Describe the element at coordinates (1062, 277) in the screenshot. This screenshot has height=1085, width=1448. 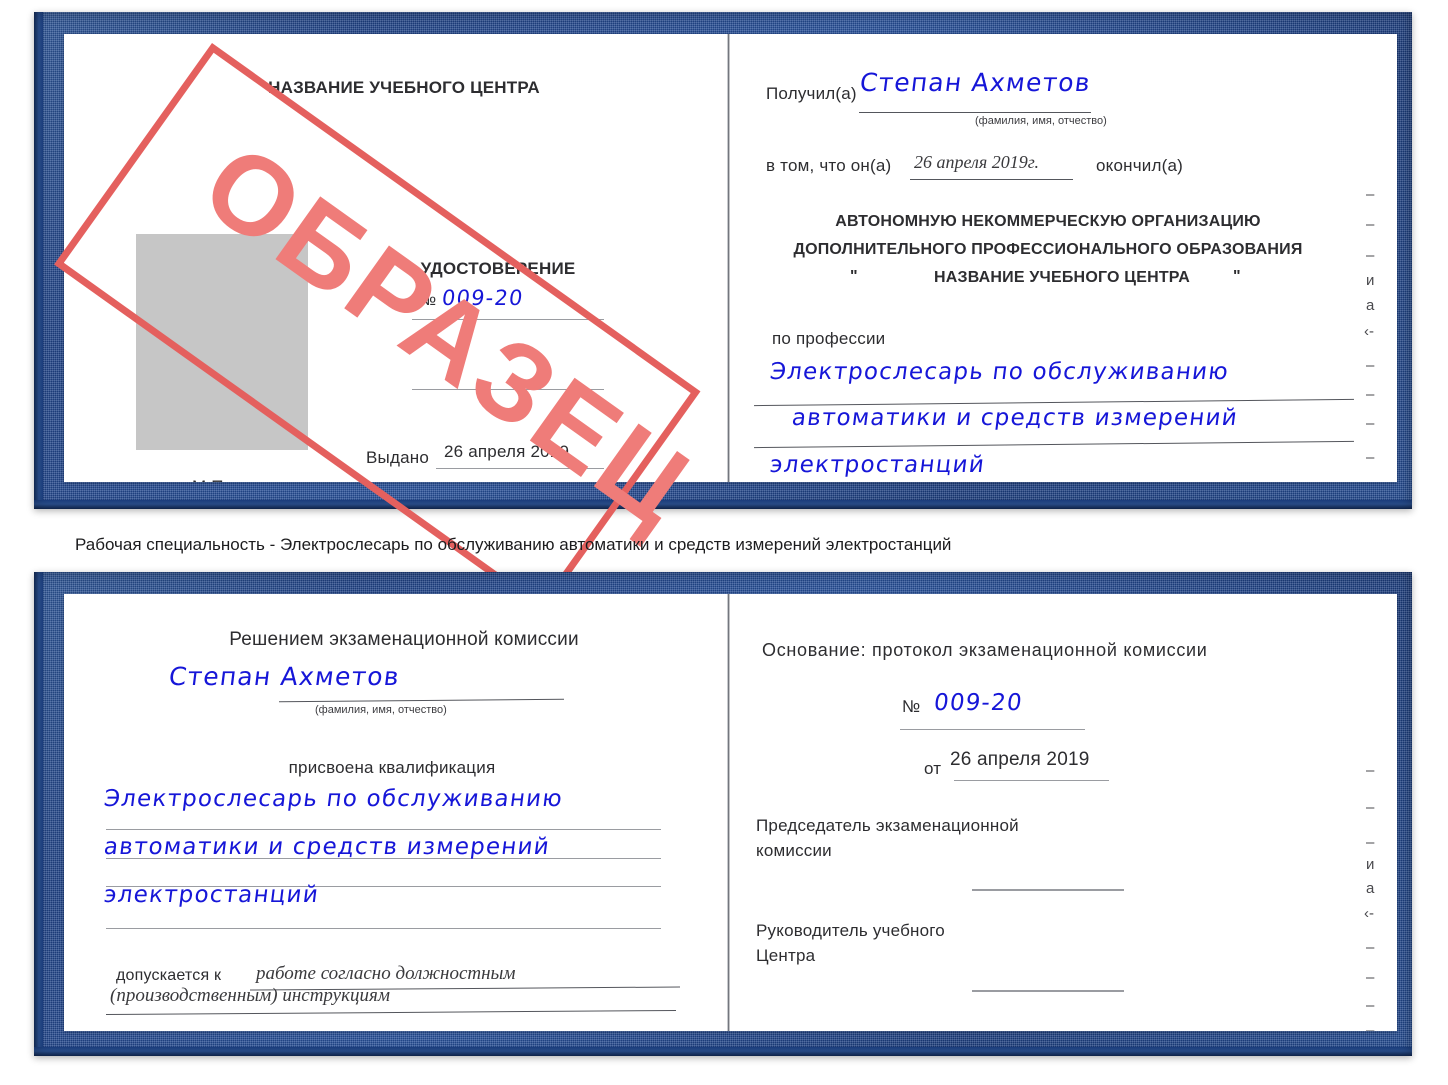
I see `org-line3: НАЗВАНИЕ УЧЕБНОГО ЦЕНТРА` at that location.